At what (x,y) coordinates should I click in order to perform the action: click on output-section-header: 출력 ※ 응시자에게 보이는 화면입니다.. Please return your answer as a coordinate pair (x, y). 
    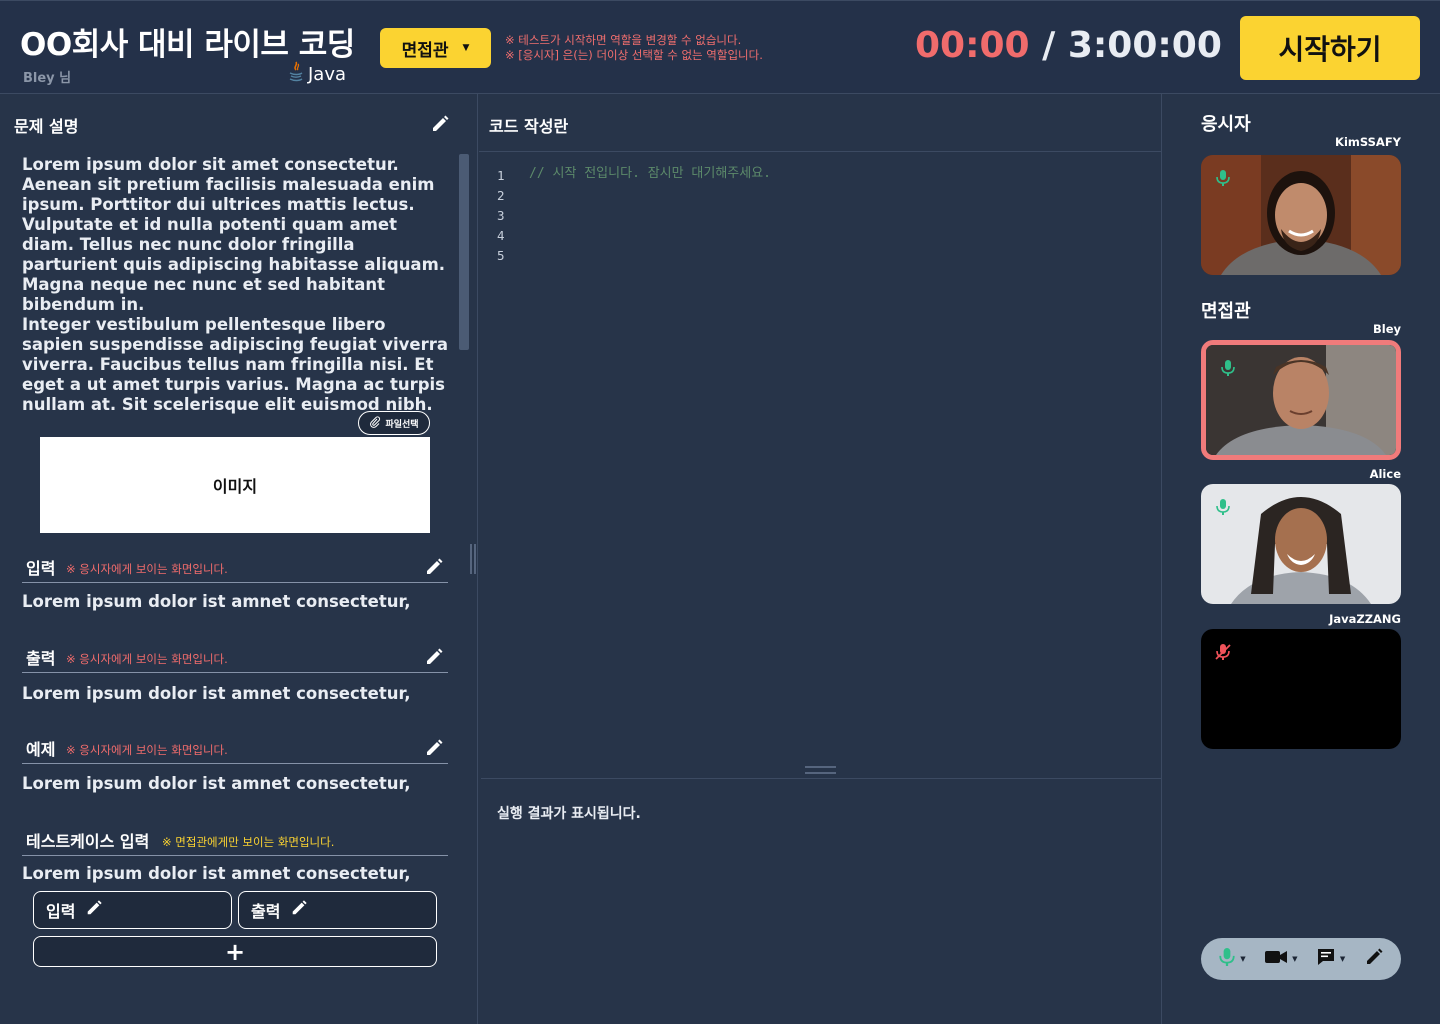
    Looking at the image, I should click on (235, 657).